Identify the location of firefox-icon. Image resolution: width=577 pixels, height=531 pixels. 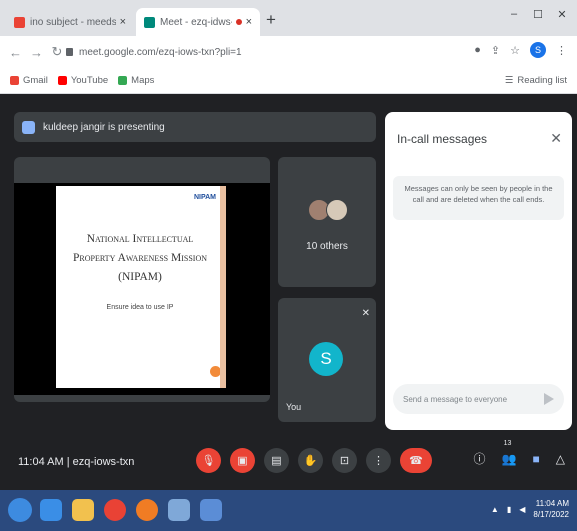
(147, 510).